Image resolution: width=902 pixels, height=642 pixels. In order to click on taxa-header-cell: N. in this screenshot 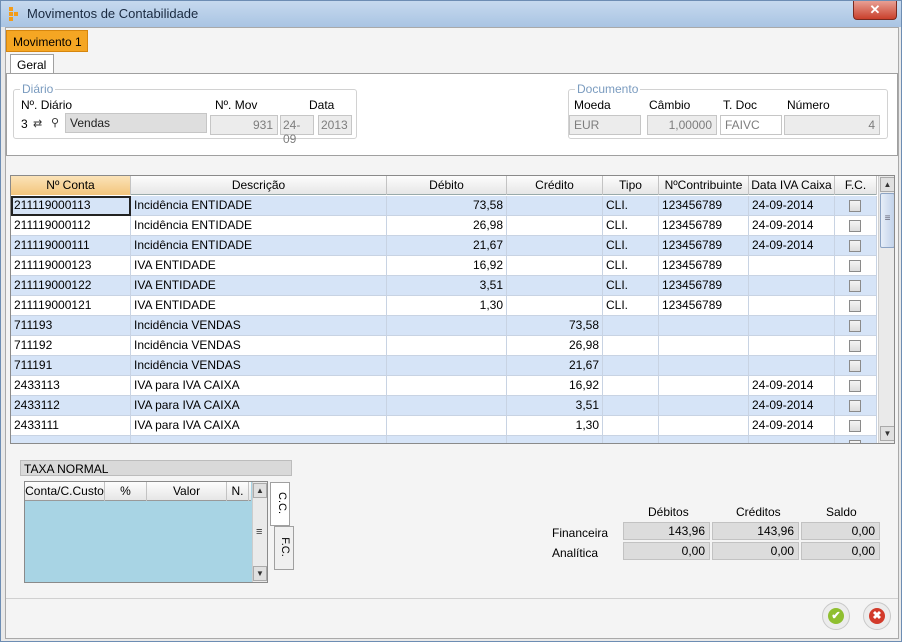, I will do `click(238, 491)`.